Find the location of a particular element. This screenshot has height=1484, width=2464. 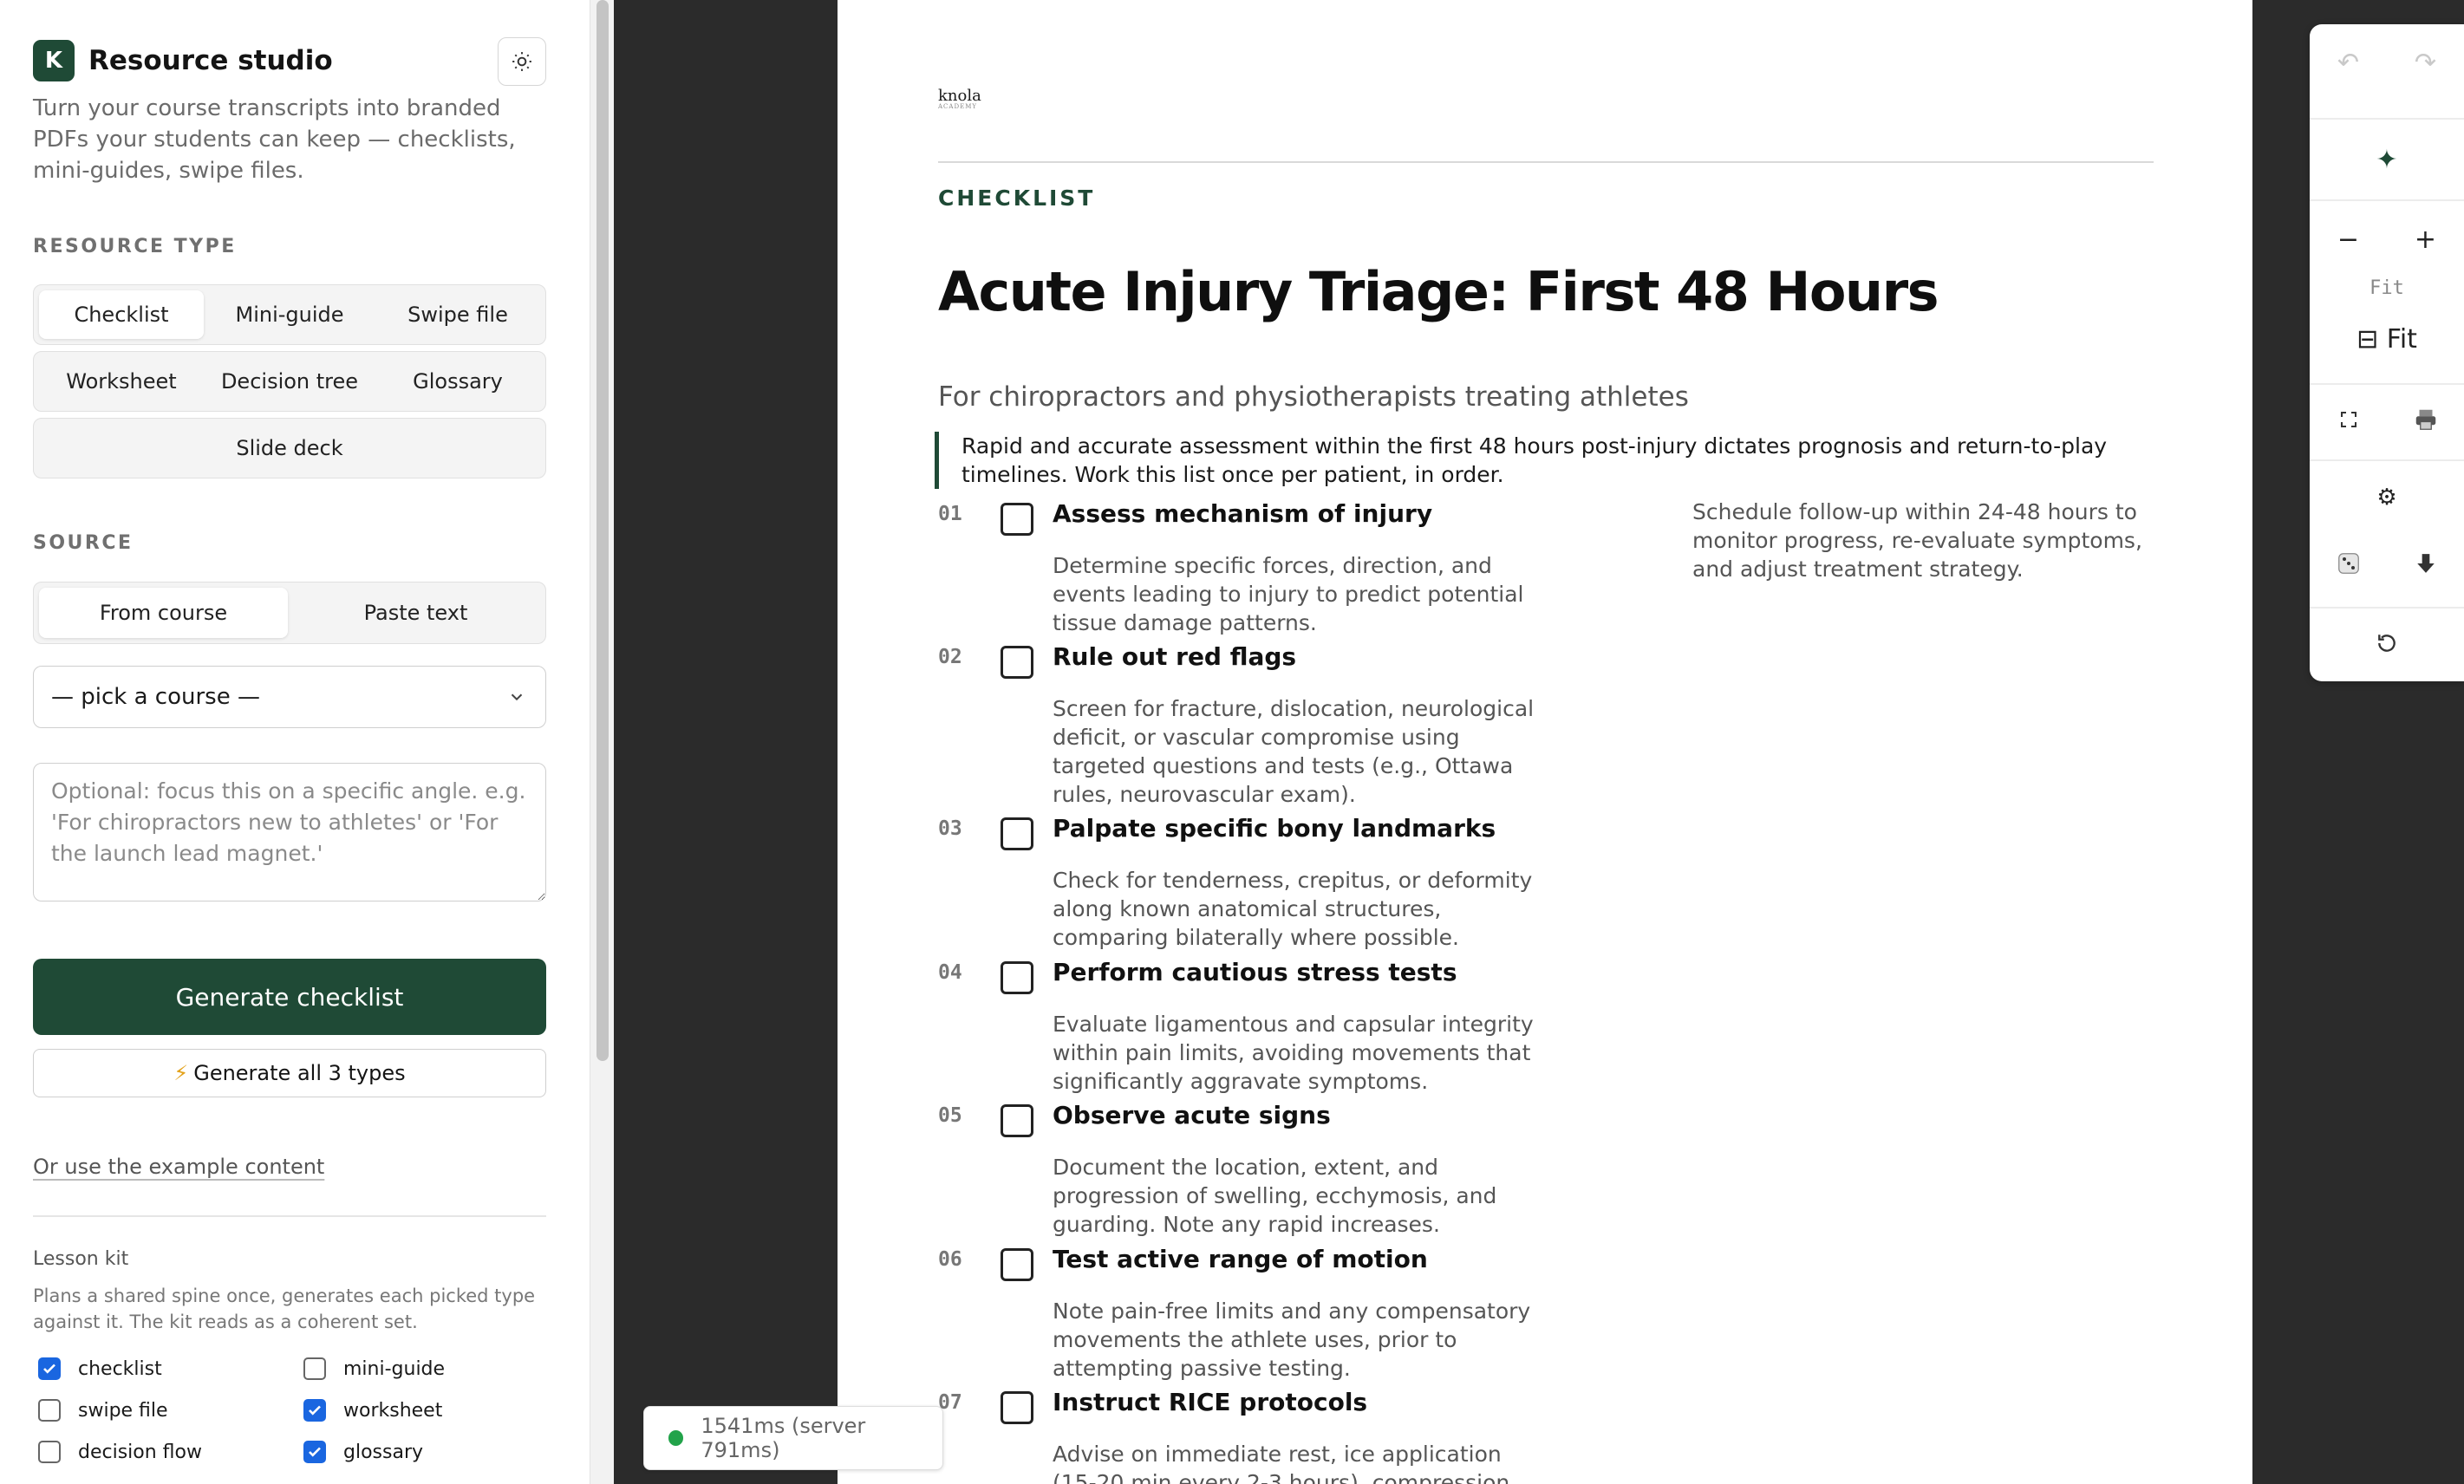

kit-item-mini-guide: mini-guide is located at coordinates (374, 1368).